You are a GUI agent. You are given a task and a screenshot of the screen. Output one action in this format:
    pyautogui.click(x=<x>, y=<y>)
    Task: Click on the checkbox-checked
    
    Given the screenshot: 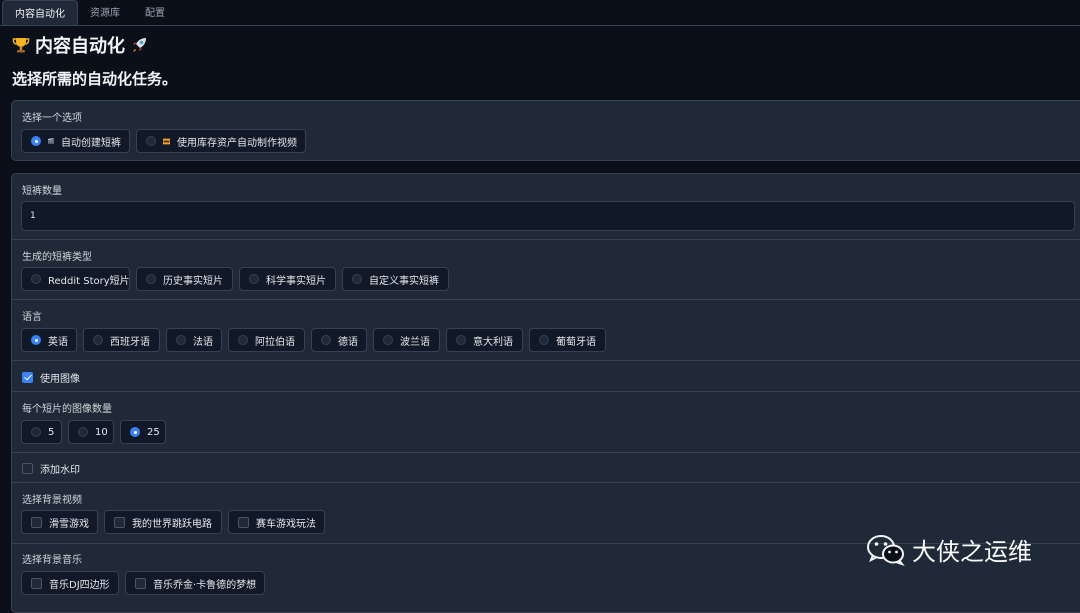 What is the action you would take?
    pyautogui.click(x=27, y=377)
    